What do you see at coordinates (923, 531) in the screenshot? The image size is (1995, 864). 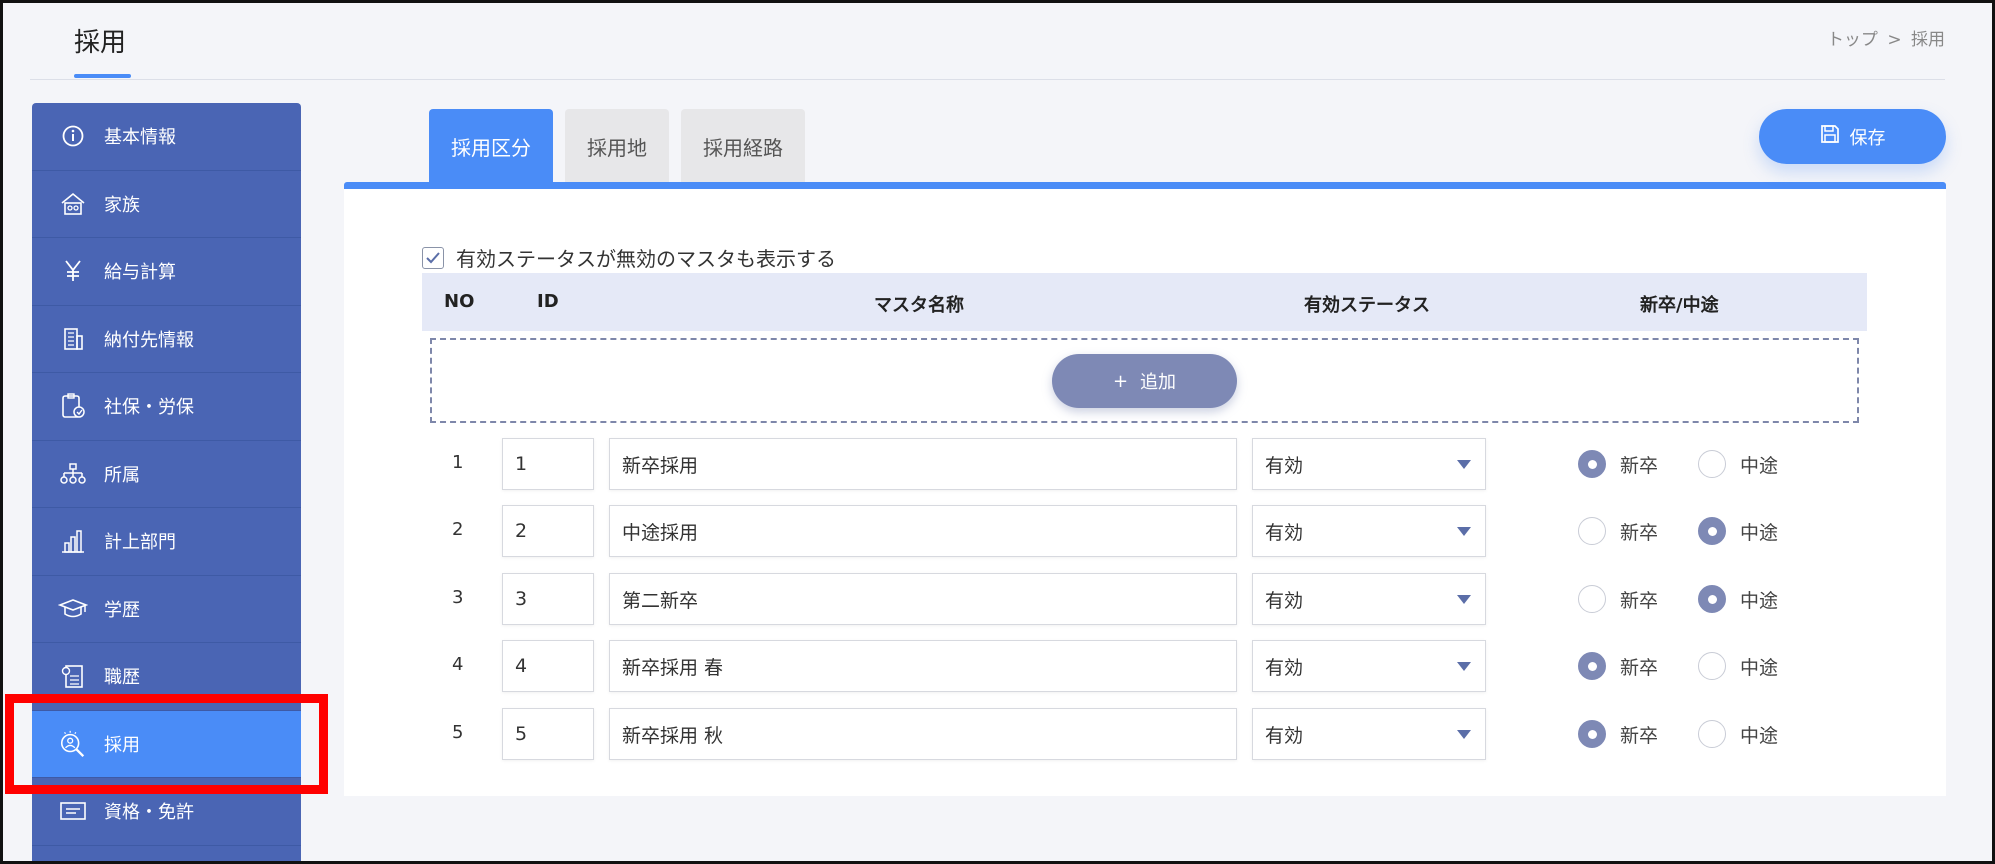 I see `name-input: 中途採用` at bounding box center [923, 531].